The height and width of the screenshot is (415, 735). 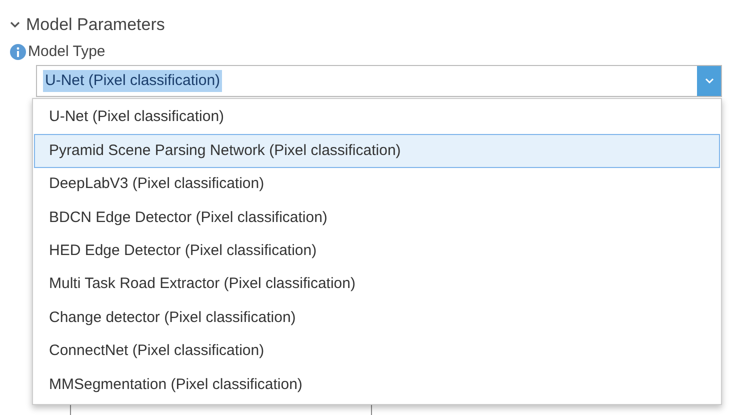 I want to click on dropdown-option: U-Net (Pixel classification), so click(x=377, y=117).